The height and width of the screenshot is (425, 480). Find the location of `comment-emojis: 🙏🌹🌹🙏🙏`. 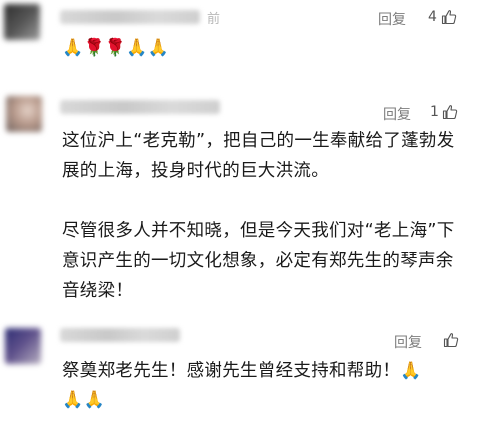

comment-emojis: 🙏🌹🌹🙏🙏 is located at coordinates (116, 48).